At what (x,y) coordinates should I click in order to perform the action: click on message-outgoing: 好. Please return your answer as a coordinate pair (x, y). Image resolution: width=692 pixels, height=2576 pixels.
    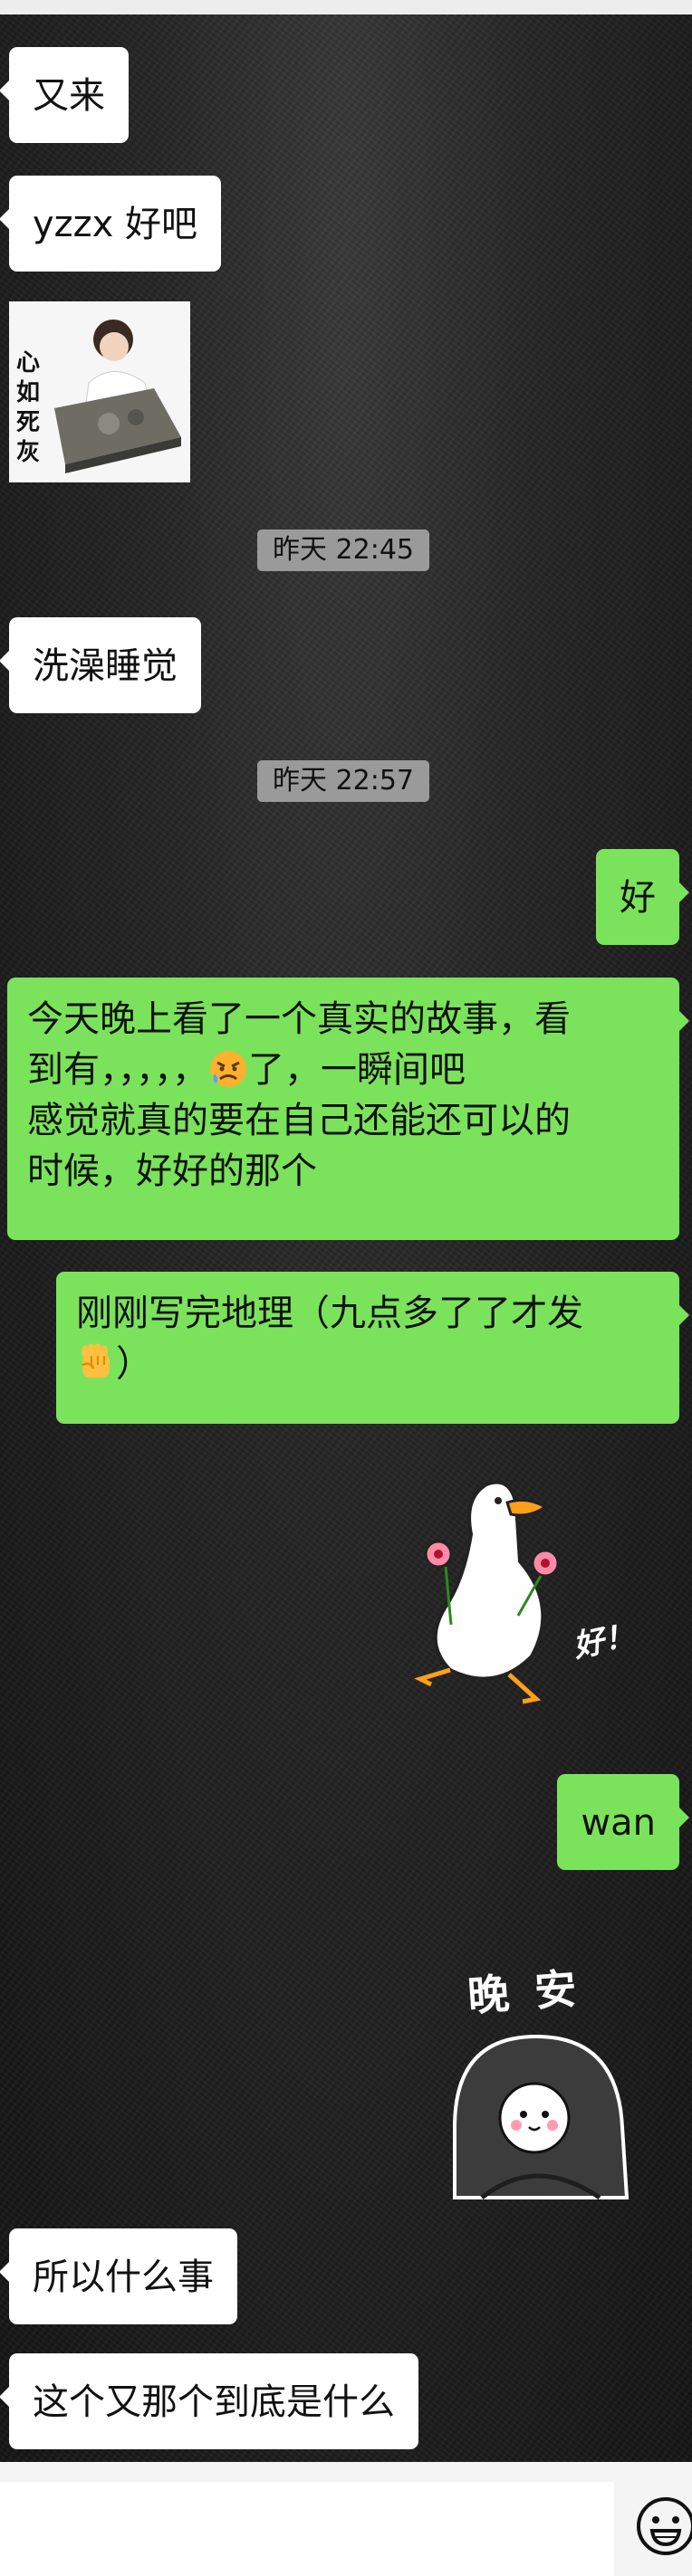
    Looking at the image, I should click on (642, 897).